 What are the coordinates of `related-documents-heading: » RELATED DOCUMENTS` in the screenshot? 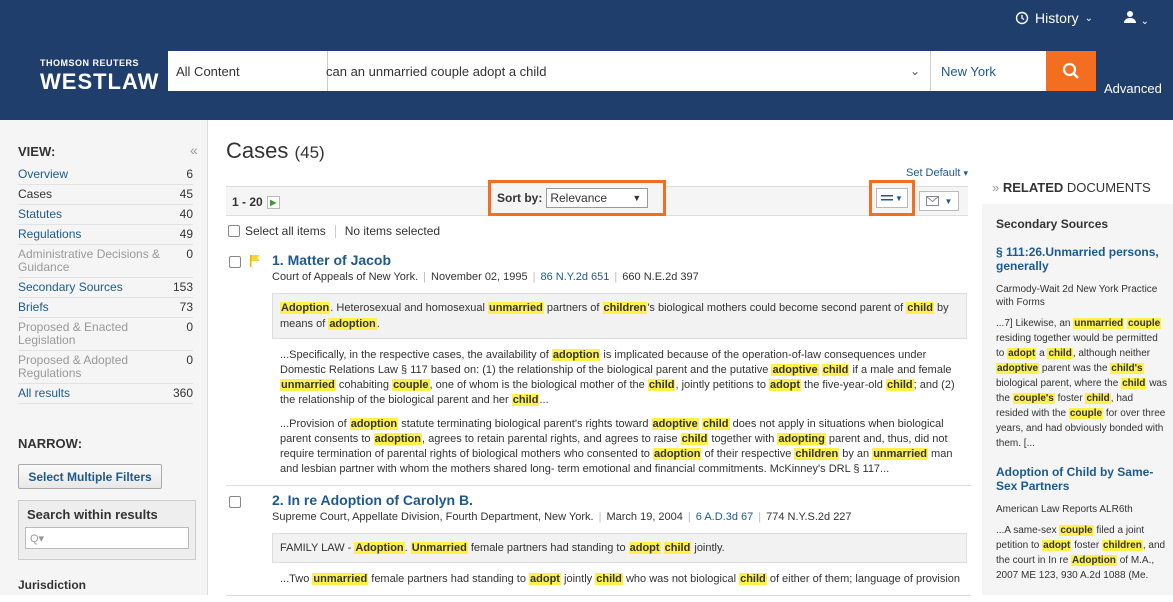 It's located at (1071, 187).